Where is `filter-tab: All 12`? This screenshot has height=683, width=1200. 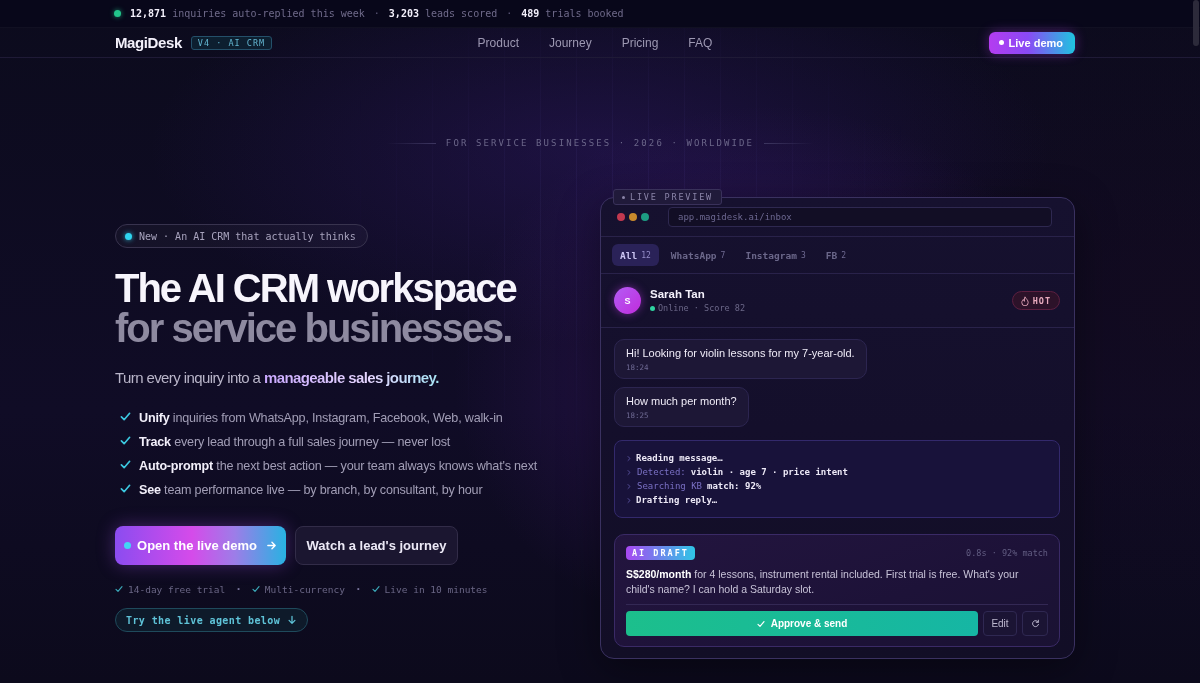
filter-tab: All 12 is located at coordinates (635, 255).